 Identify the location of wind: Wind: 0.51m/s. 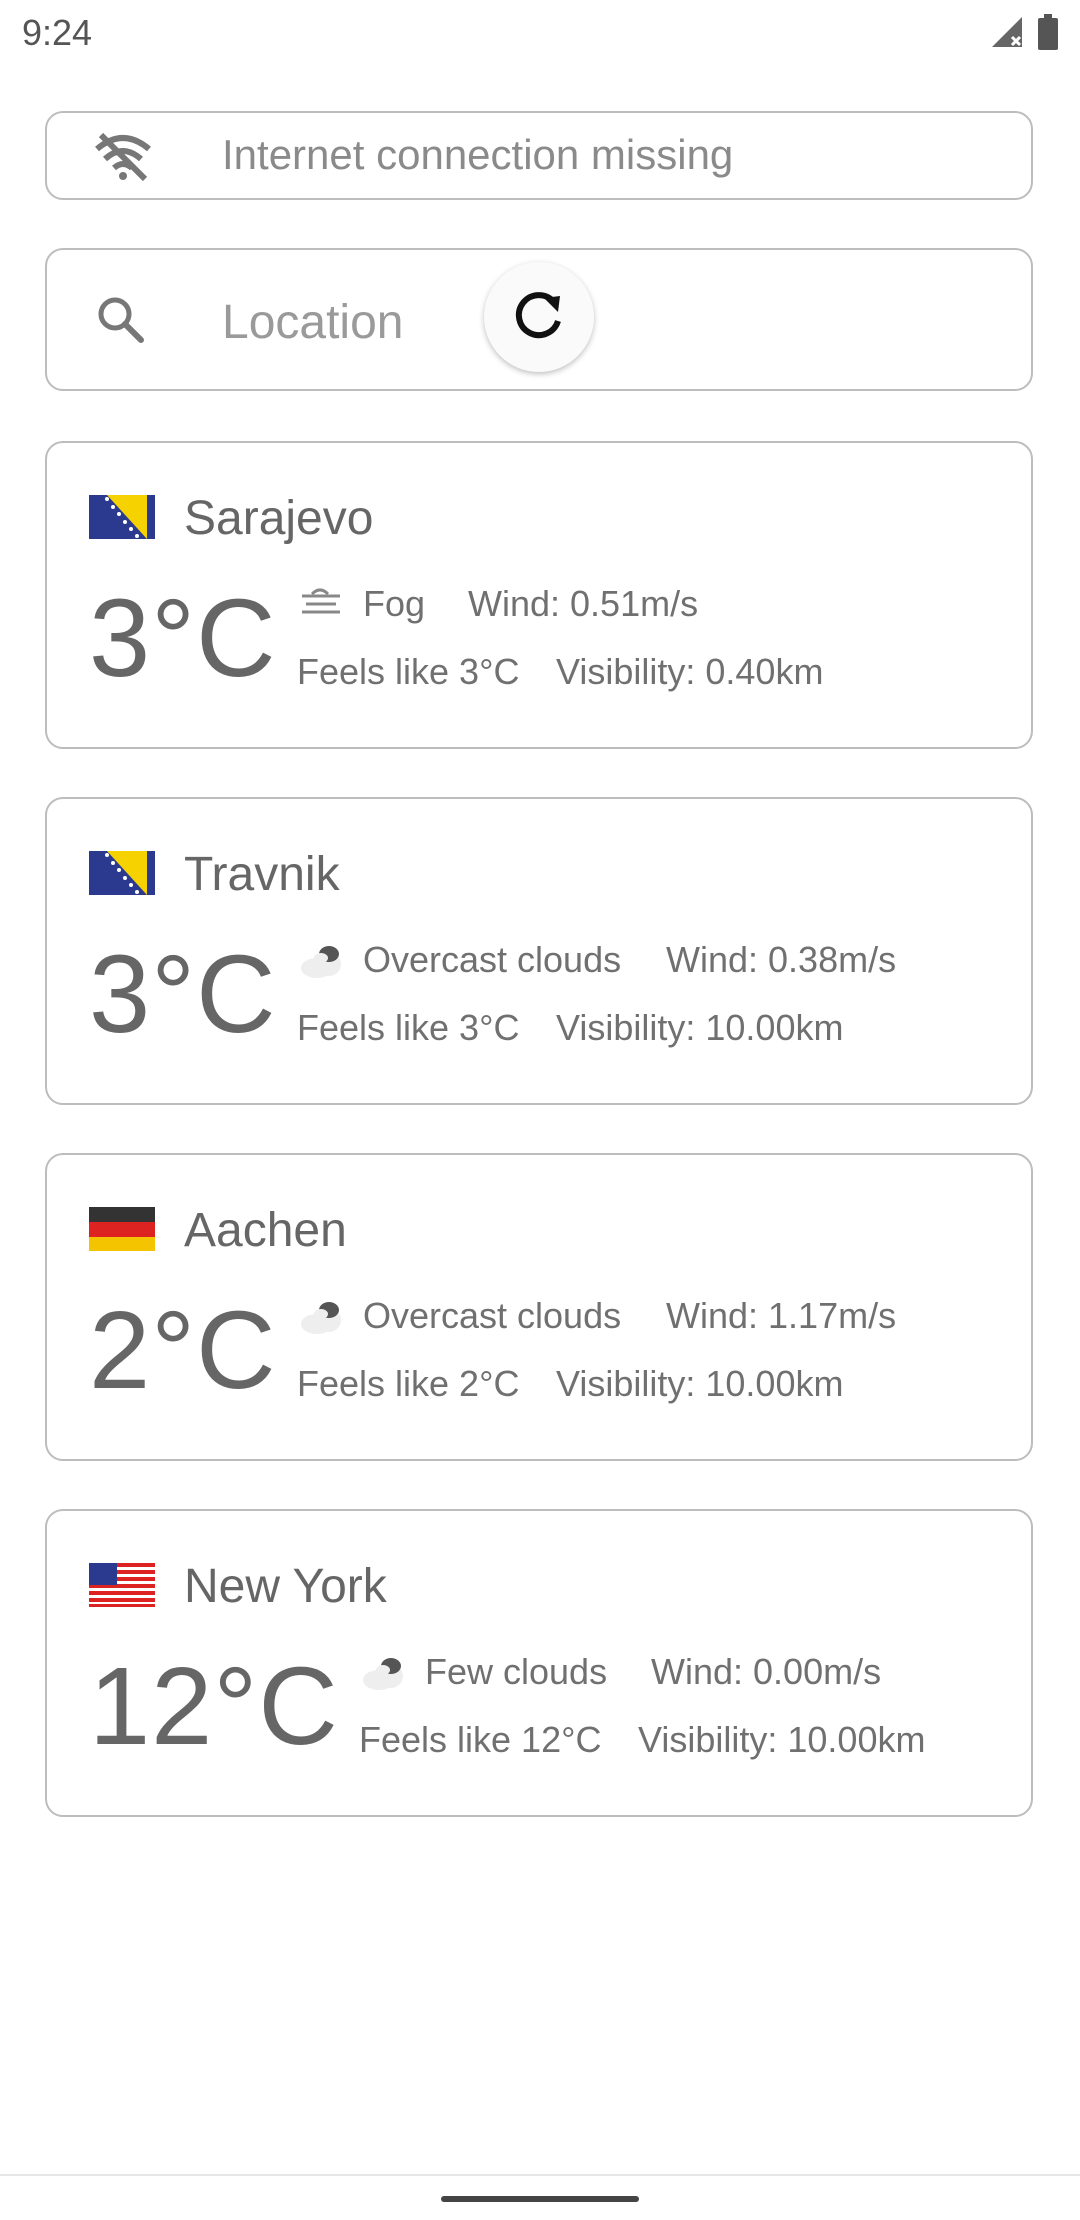
(583, 603).